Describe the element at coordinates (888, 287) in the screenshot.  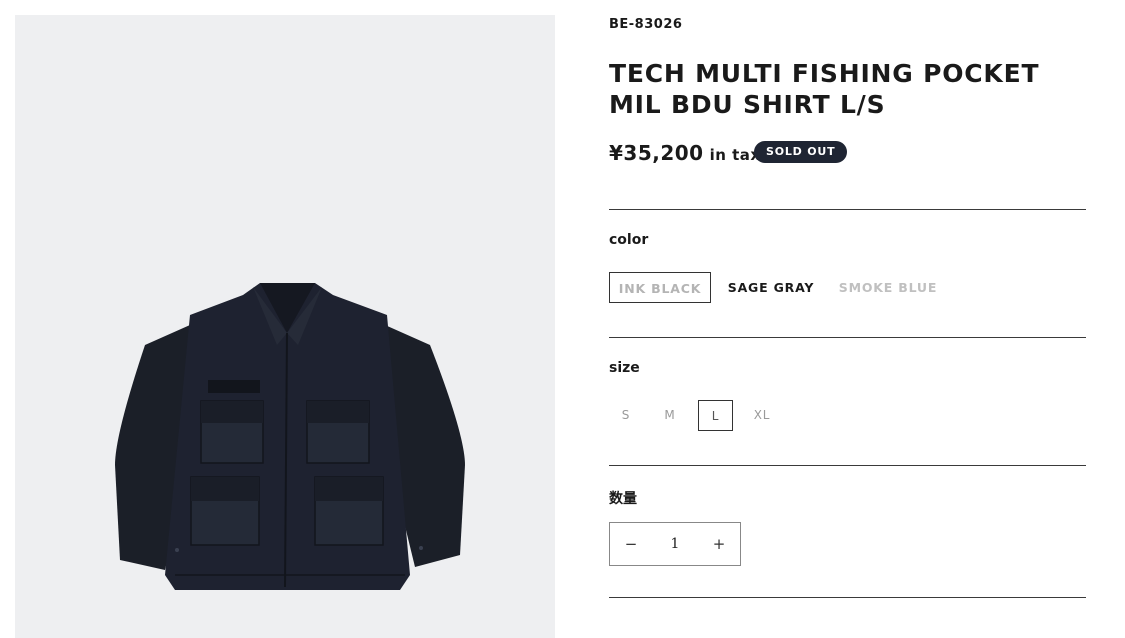
I see `color-option-smoke-blue: SMOKE BLUE` at that location.